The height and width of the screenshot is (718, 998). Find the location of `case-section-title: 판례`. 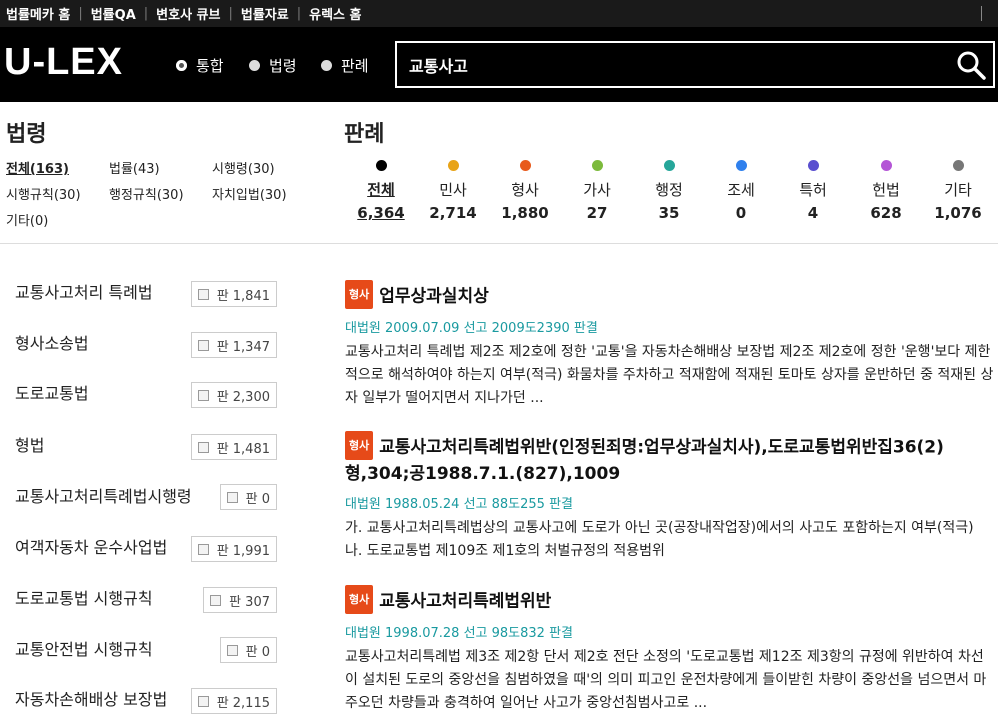

case-section-title: 판례 is located at coordinates (364, 134).